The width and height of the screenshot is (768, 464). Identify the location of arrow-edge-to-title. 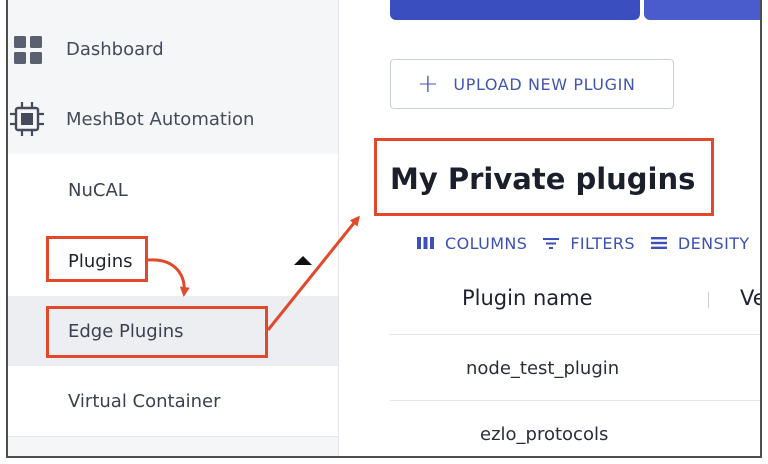
(313, 273).